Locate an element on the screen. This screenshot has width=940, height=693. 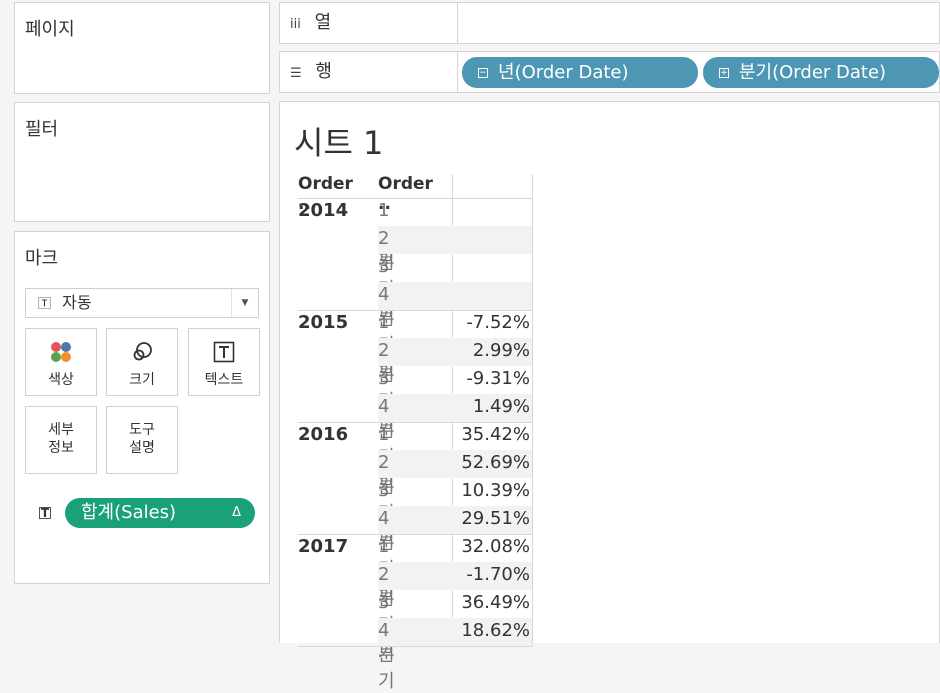
detail-card: 세부 정보 is located at coordinates (61, 440).